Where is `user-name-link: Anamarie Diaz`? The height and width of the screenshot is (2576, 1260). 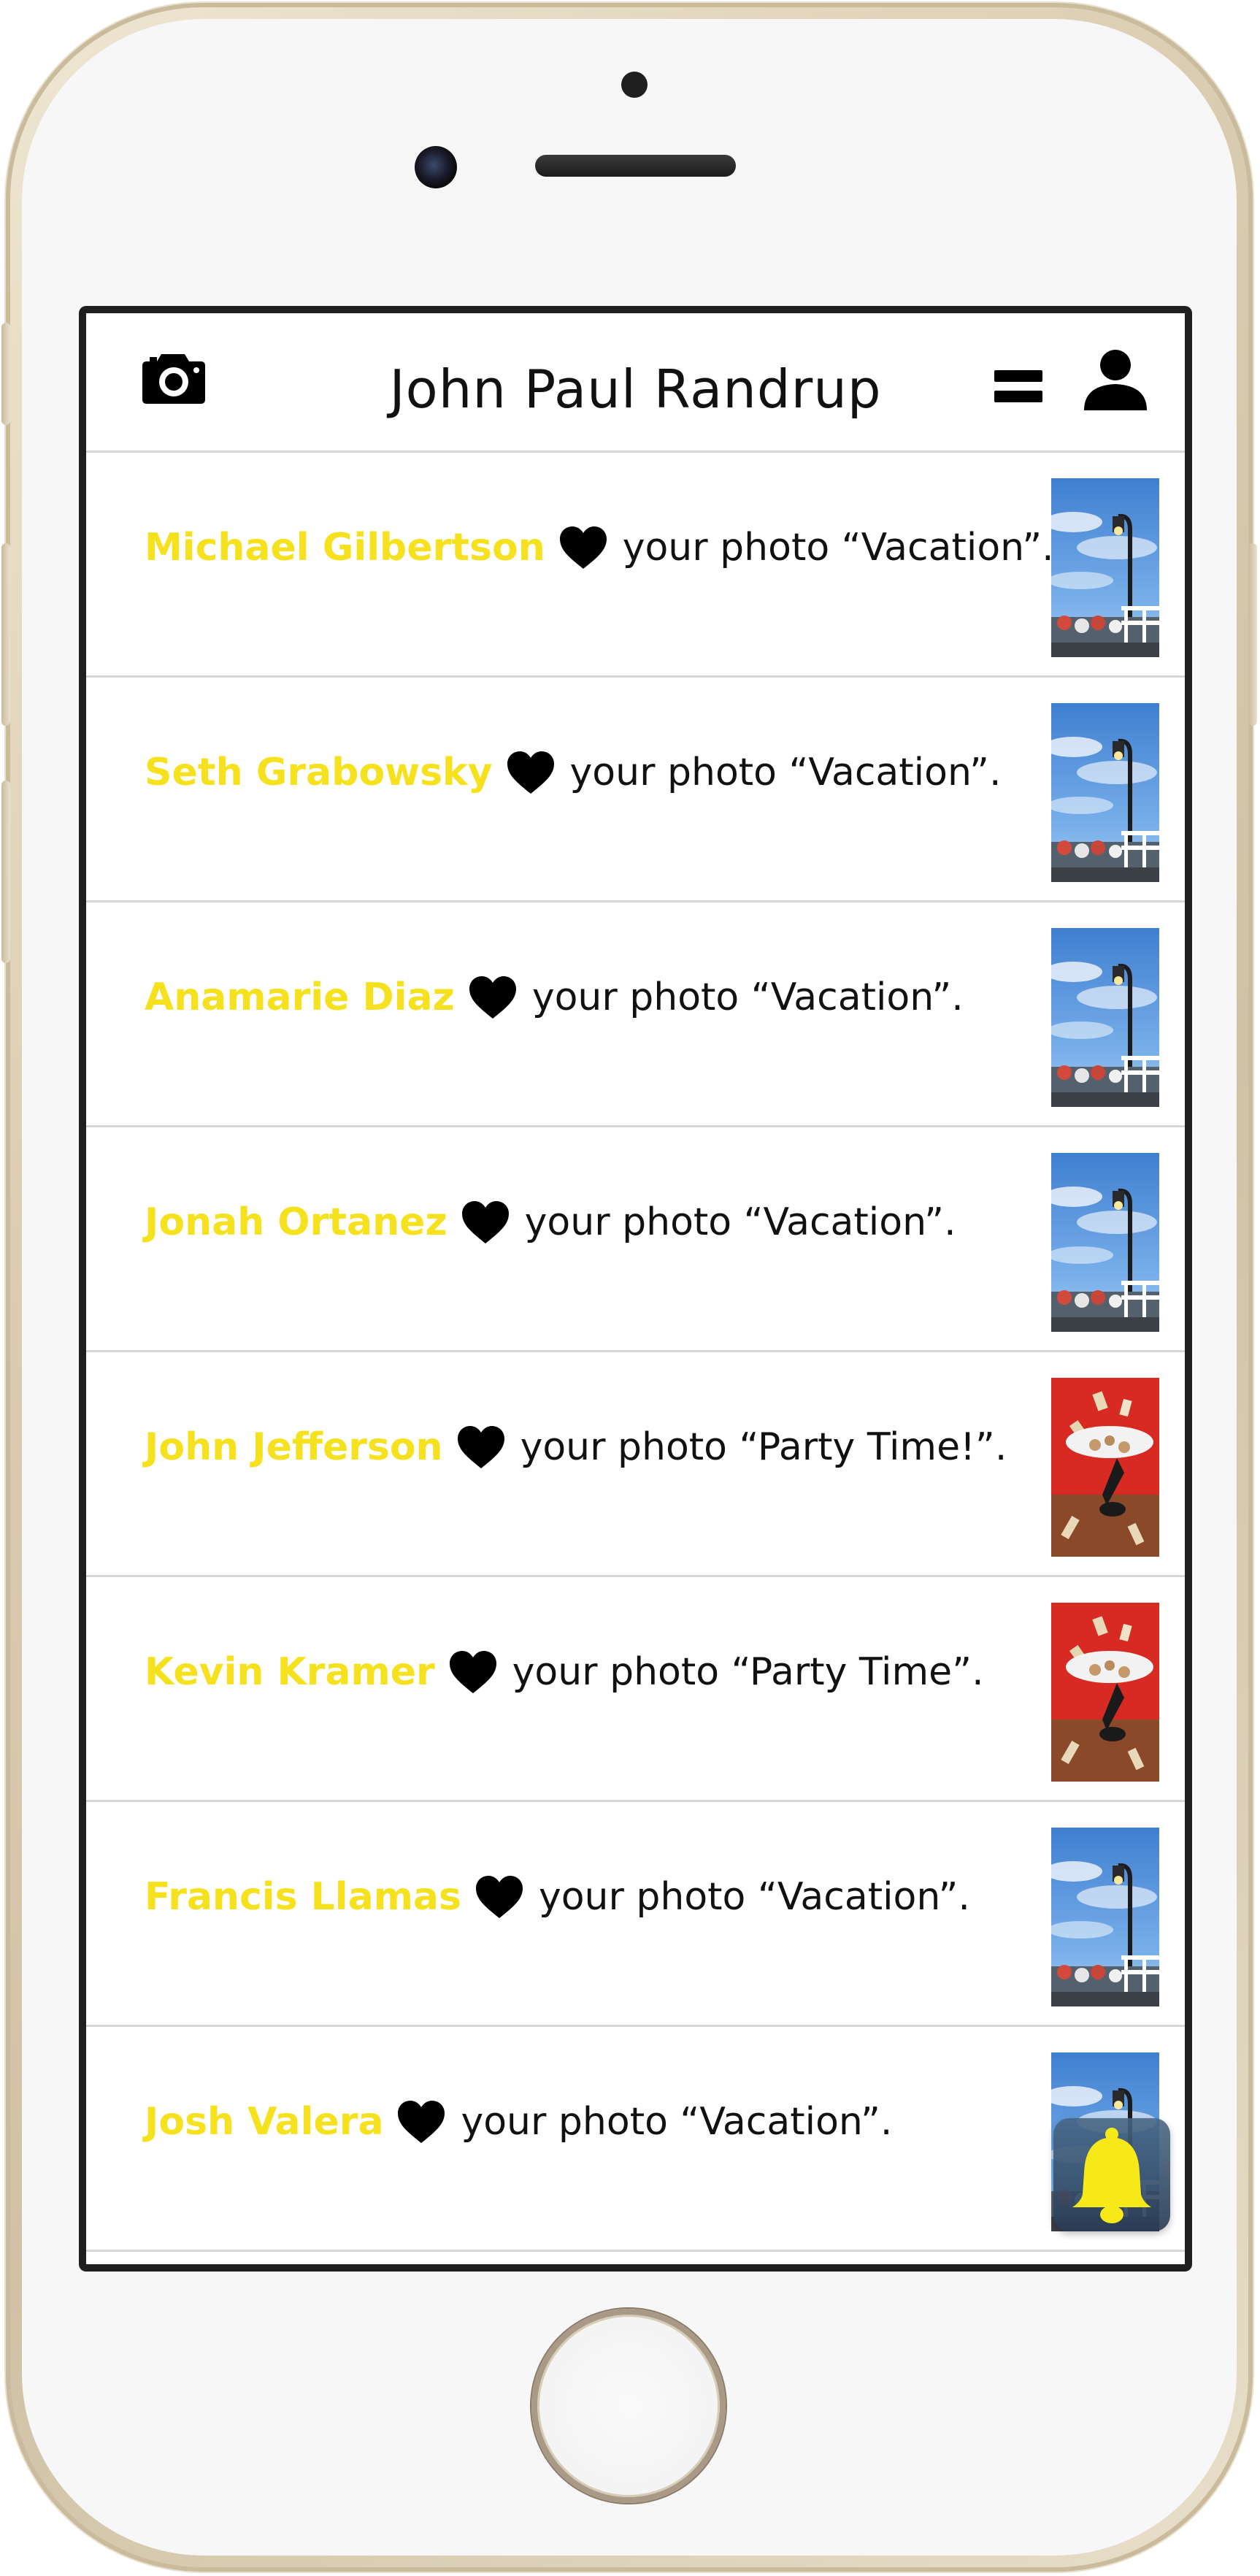
user-name-link: Anamarie Diaz is located at coordinates (300, 997).